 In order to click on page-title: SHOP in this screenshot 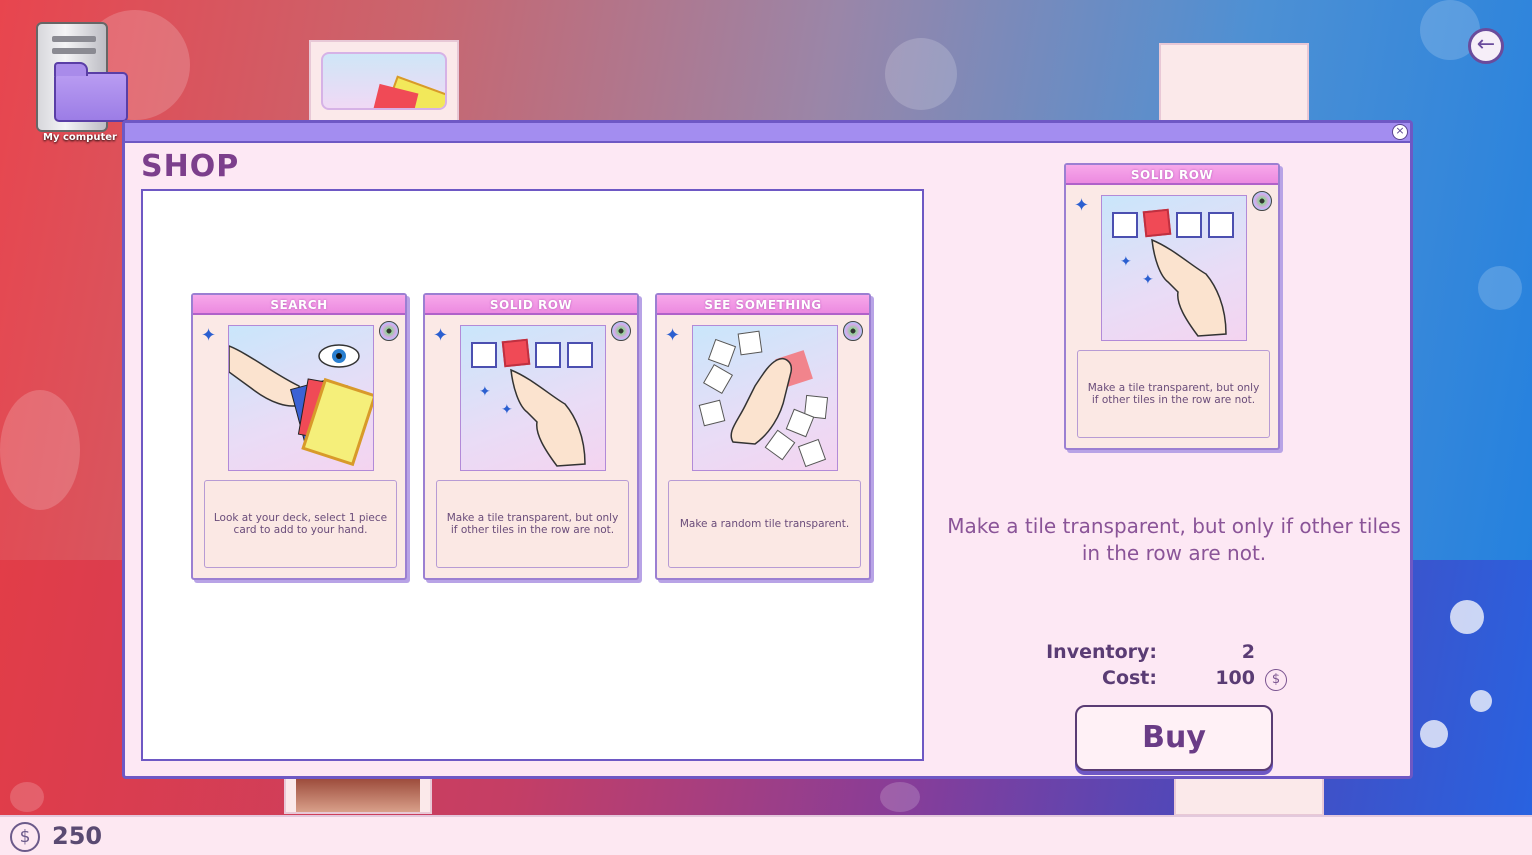, I will do `click(190, 166)`.